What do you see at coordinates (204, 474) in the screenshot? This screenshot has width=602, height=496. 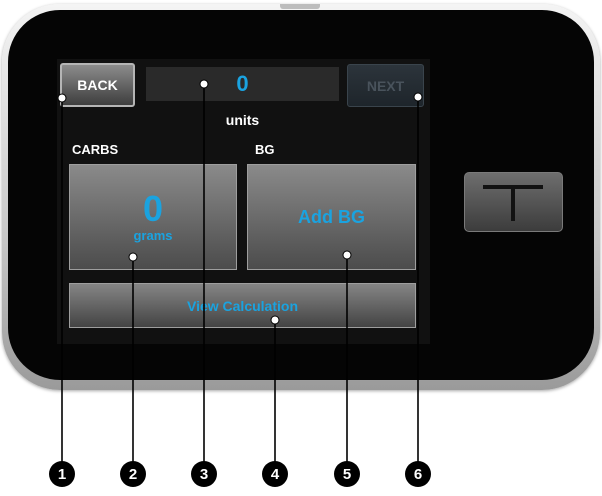 I see `callout-badge-3: 3` at bounding box center [204, 474].